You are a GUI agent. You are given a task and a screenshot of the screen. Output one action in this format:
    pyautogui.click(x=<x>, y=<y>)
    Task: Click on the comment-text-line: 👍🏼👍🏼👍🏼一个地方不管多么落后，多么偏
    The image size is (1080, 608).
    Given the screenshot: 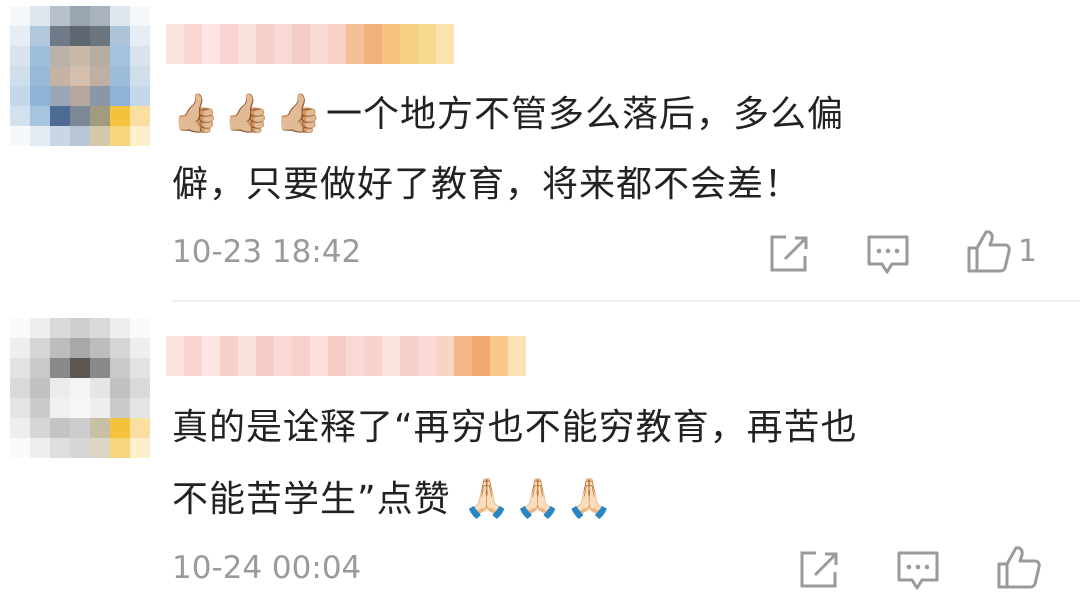 What is the action you would take?
    pyautogui.click(x=612, y=114)
    